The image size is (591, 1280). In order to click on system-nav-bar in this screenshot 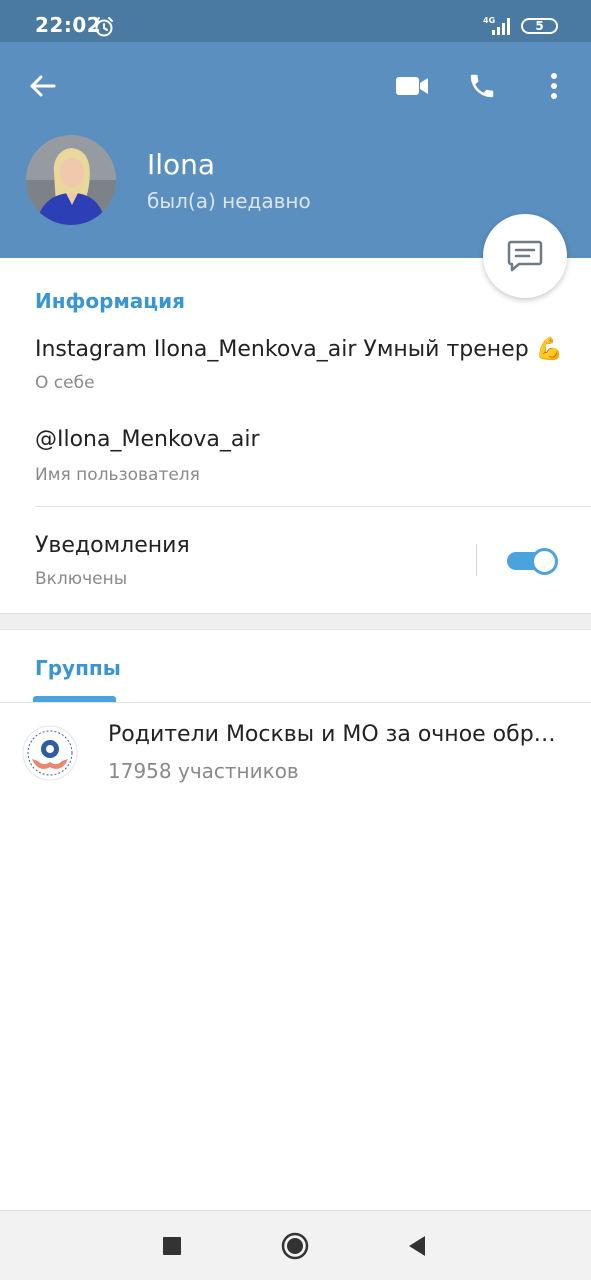, I will do `click(295, 1245)`.